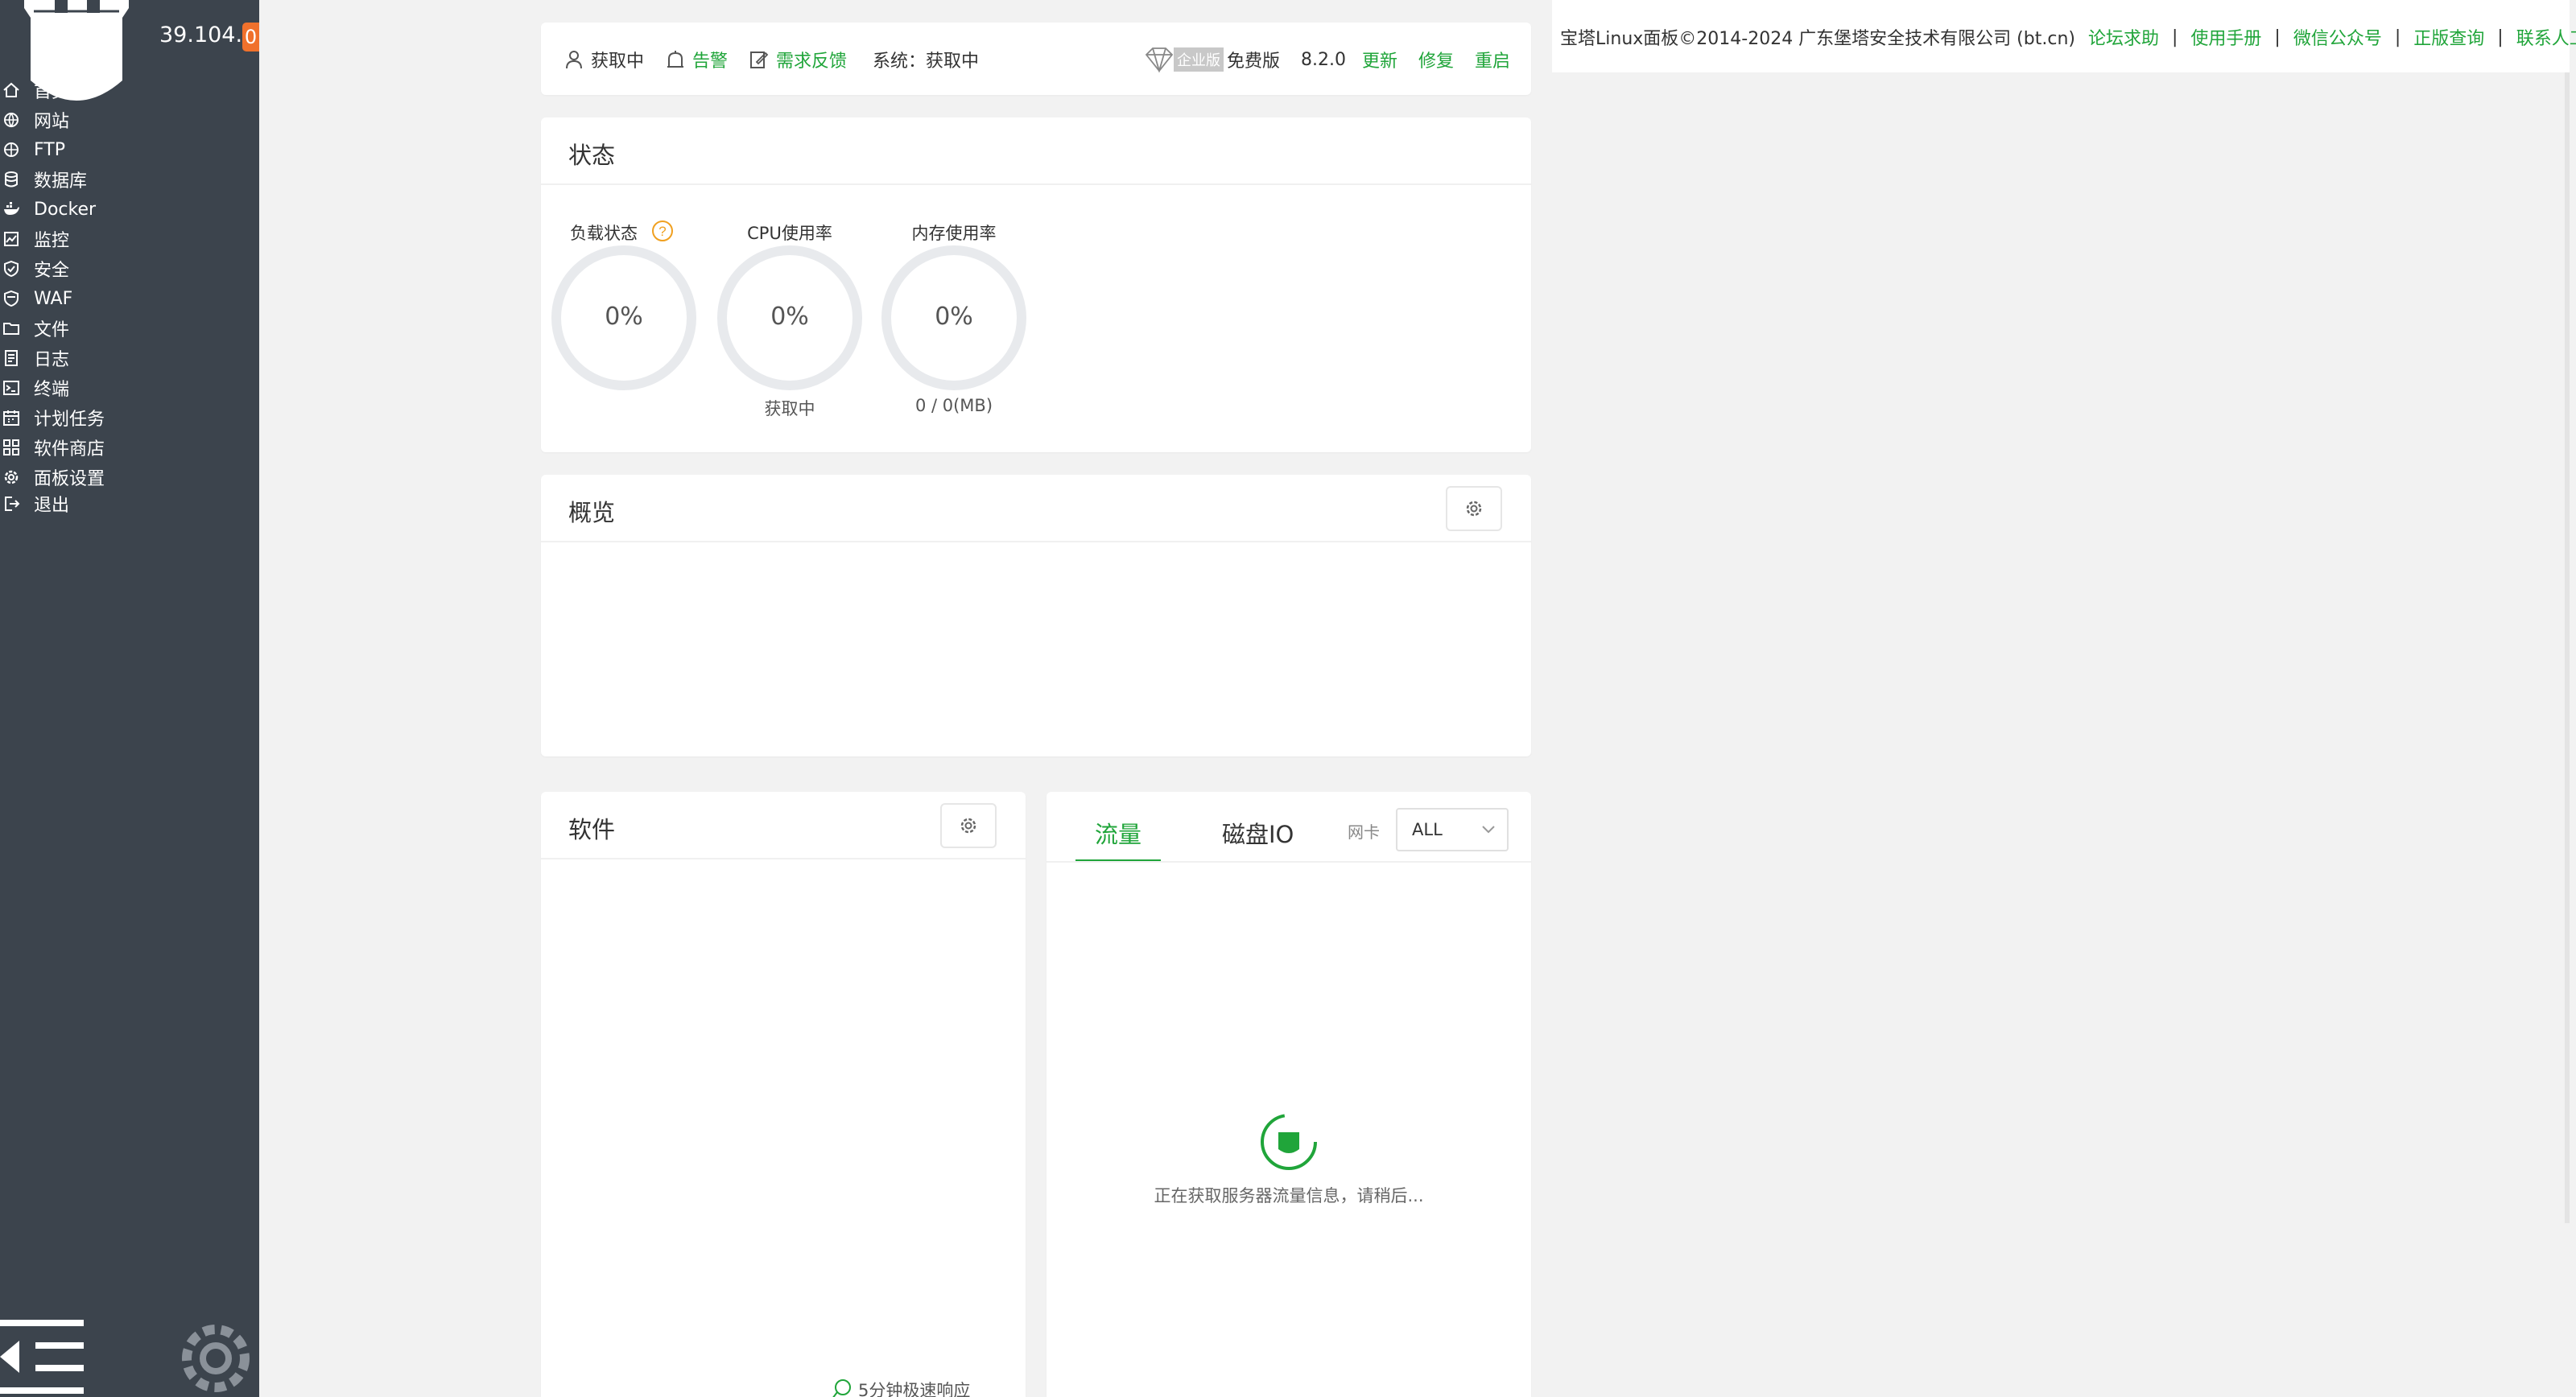 The height and width of the screenshot is (1397, 2576). Describe the element at coordinates (1199, 59) in the screenshot. I see `enterprise-badge: 企业版` at that location.